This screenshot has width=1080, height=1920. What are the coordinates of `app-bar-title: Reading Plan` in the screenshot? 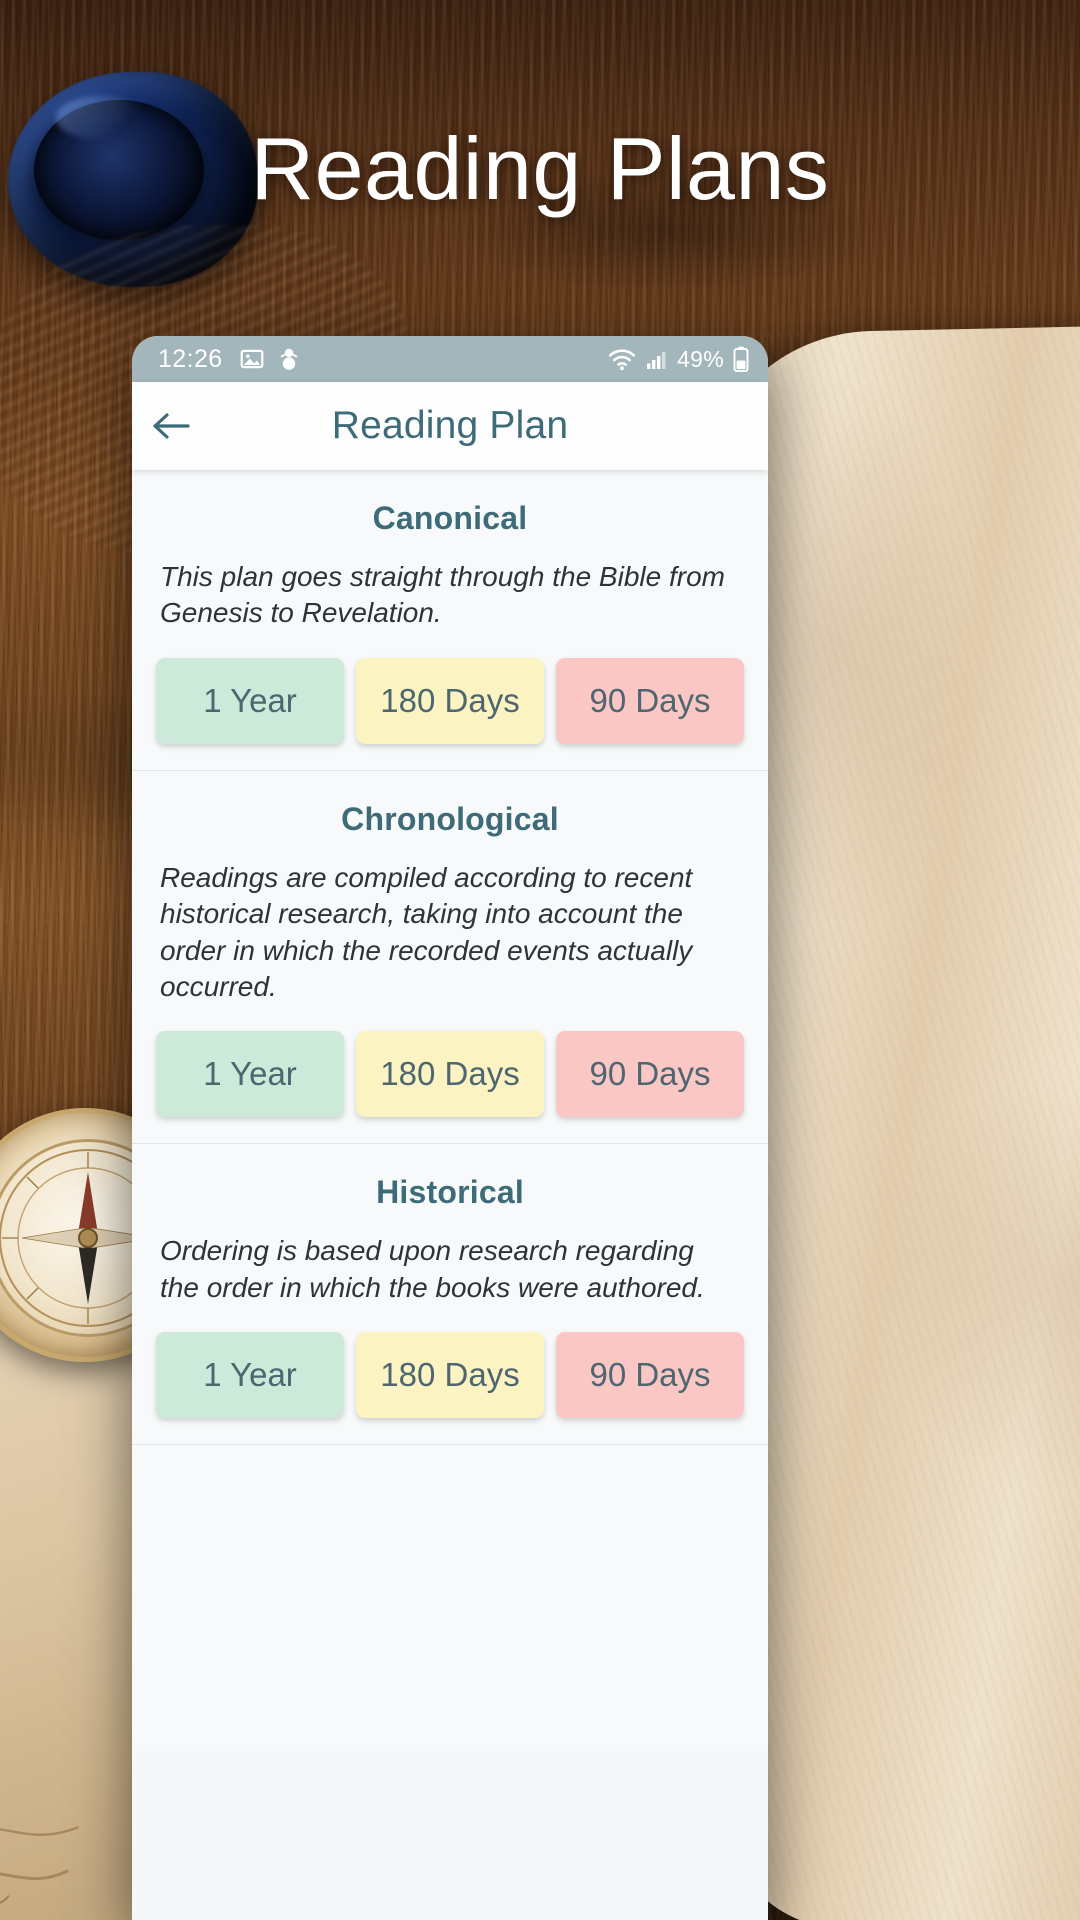 It's located at (450, 425).